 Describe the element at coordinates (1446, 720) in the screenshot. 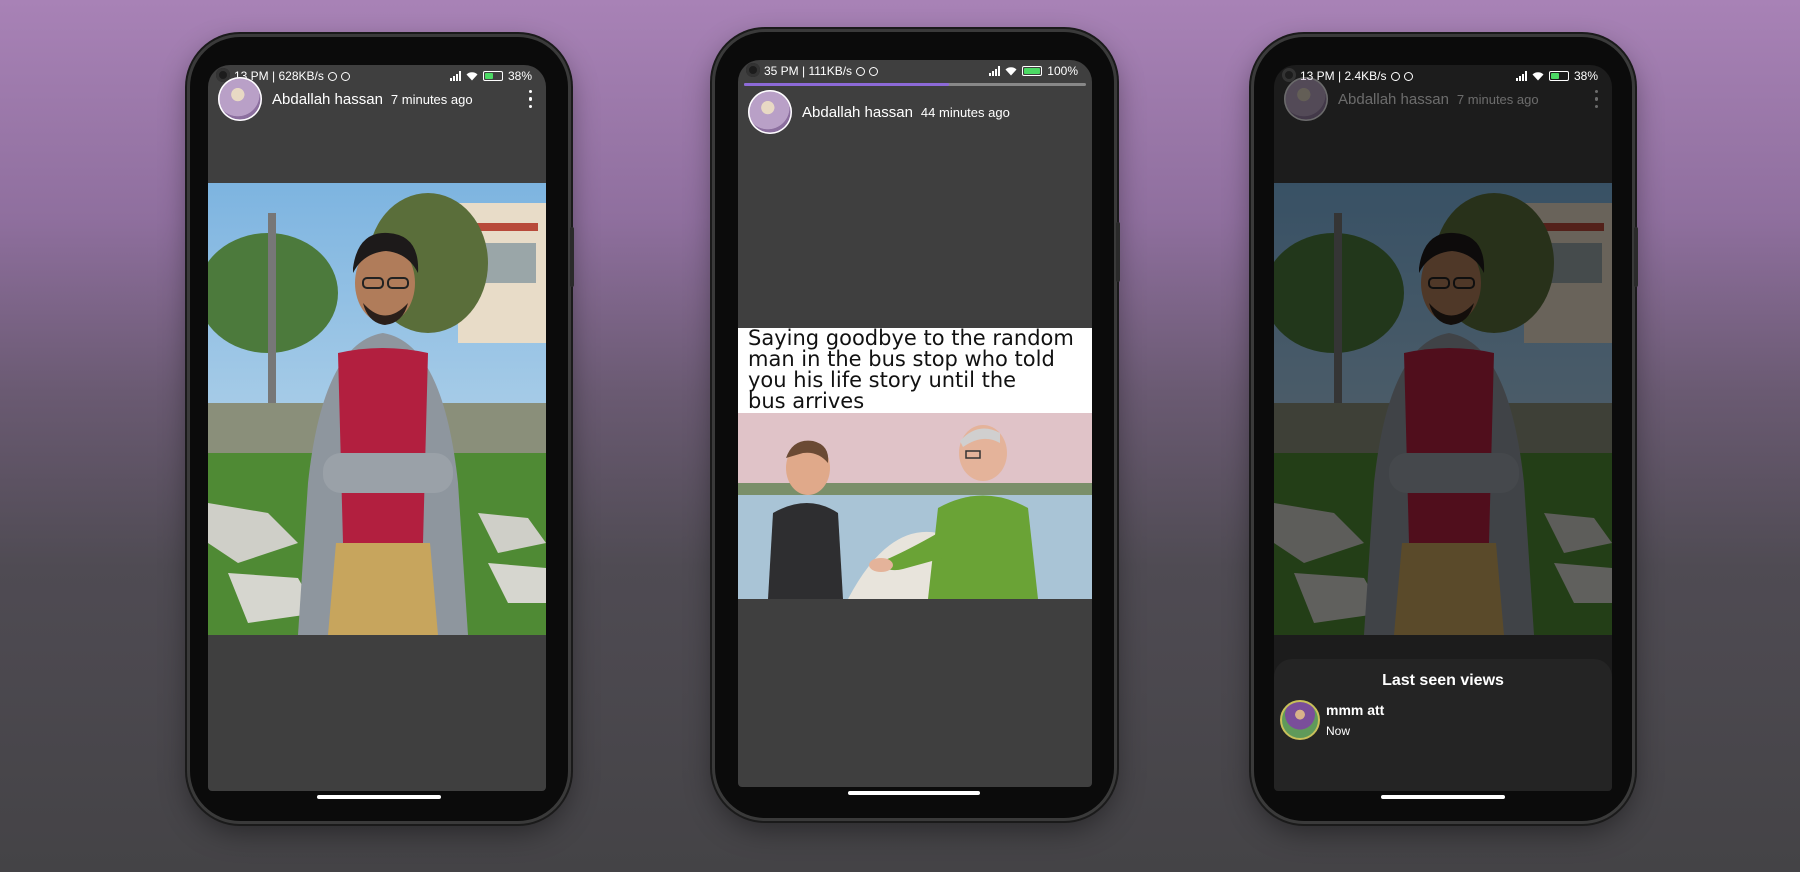

I see `viewer-list-item: mmm att Now` at that location.